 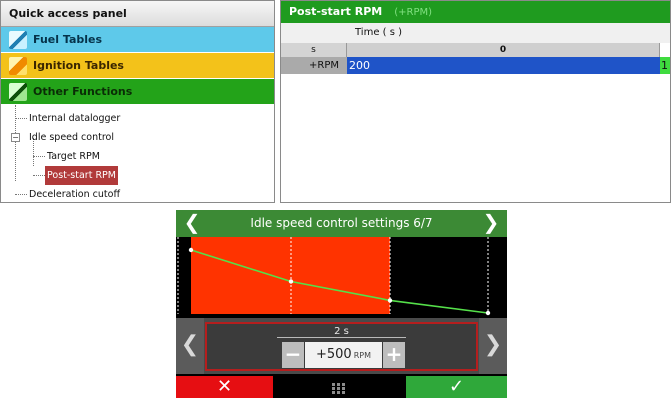 What do you see at coordinates (137, 14) in the screenshot?
I see `quick-access-title: Quick access panel` at bounding box center [137, 14].